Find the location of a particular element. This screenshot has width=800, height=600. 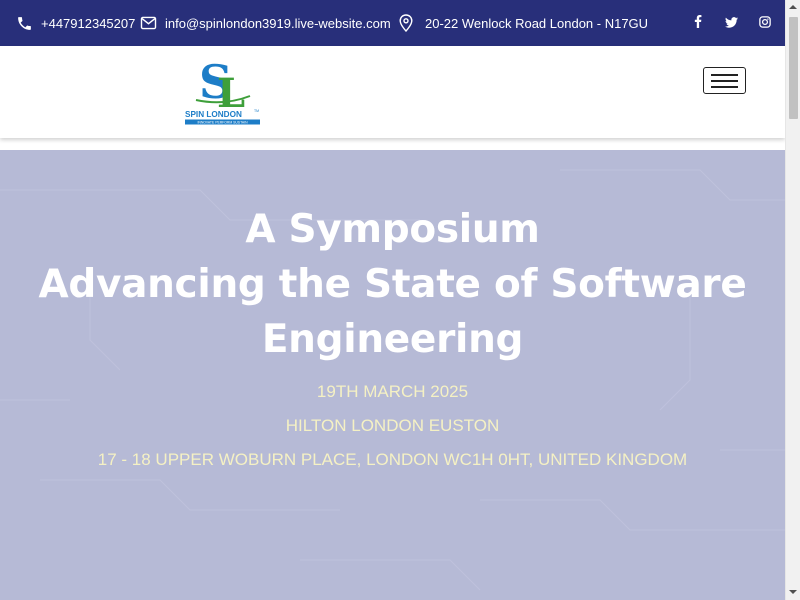

phone-contact: +447912345207 is located at coordinates (75, 23).